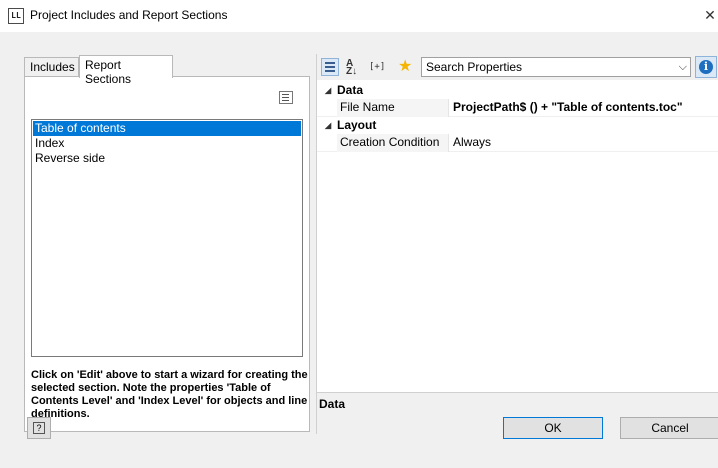 This screenshot has height=468, width=718. Describe the element at coordinates (16, 16) in the screenshot. I see `app-logo-icon: LL` at that location.